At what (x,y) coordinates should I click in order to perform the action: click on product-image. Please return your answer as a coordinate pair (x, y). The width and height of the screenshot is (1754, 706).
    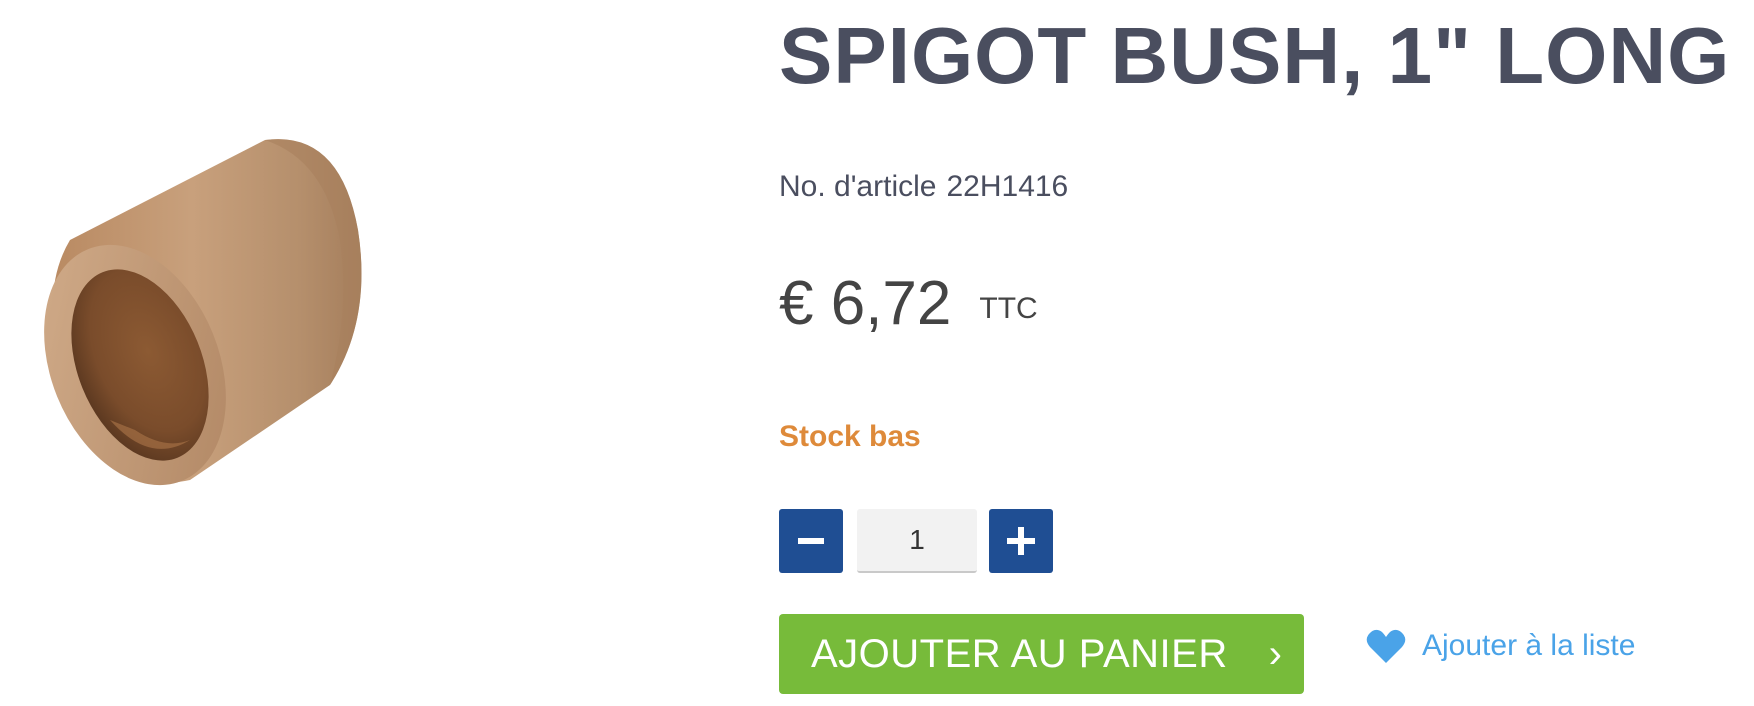
    Looking at the image, I should click on (220, 310).